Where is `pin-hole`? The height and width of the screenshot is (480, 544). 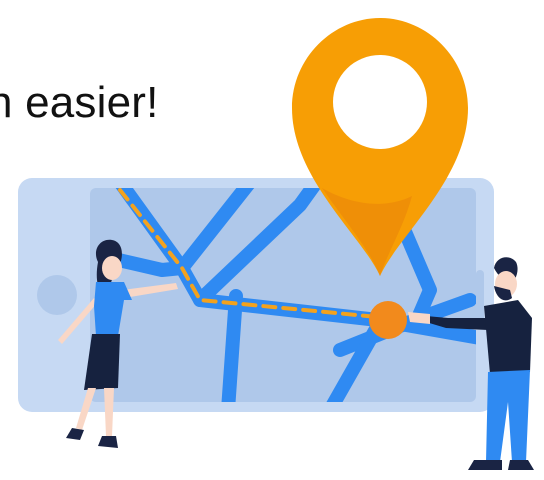
pin-hole is located at coordinates (380, 102).